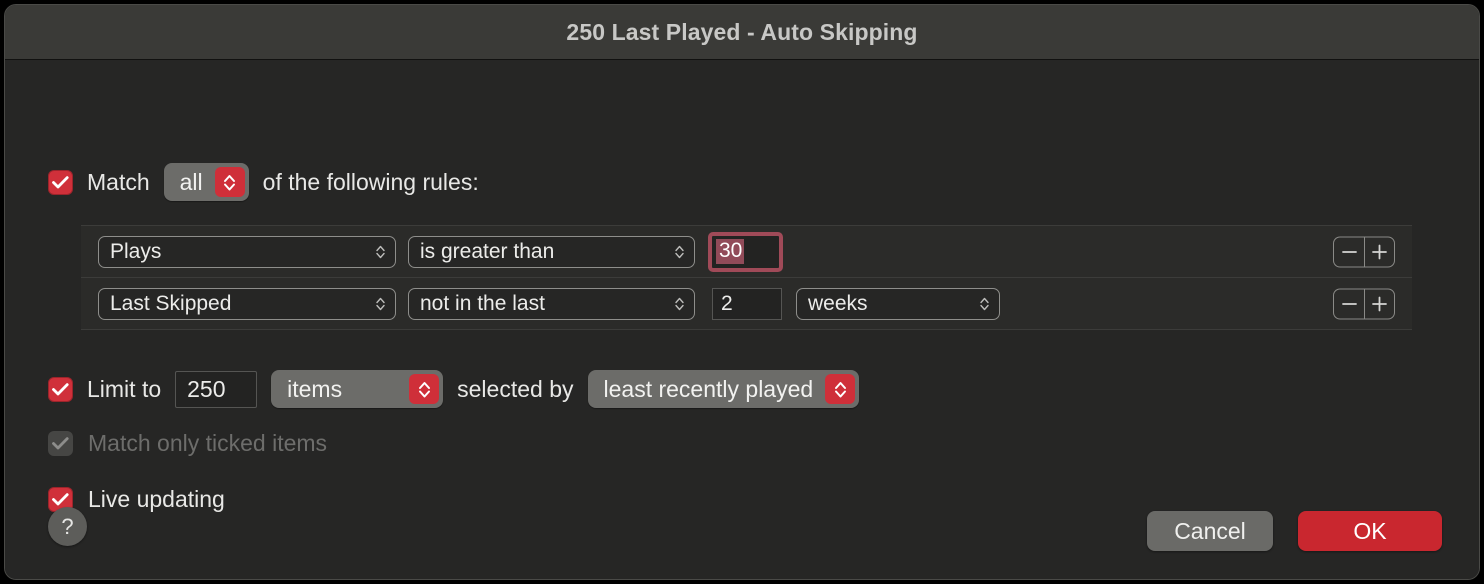  I want to click on cancel-button: Cancel, so click(1210, 531).